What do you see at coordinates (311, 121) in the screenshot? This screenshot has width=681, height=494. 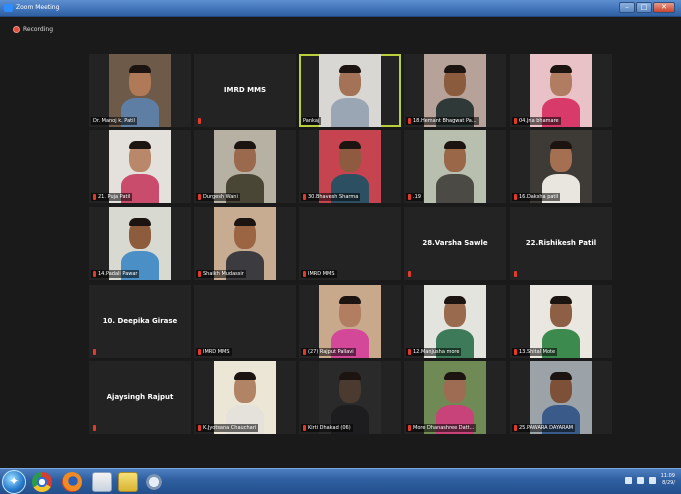 I see `participant-name-tag: Pankaj` at bounding box center [311, 121].